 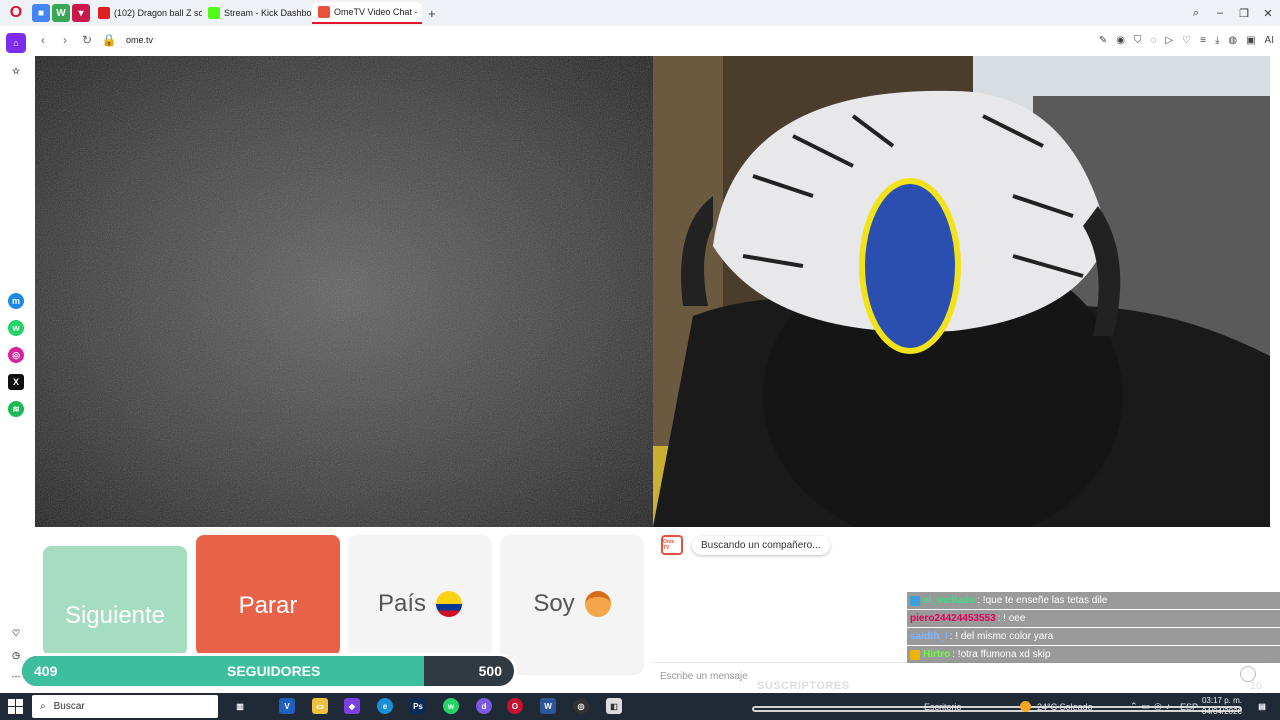 I want to click on app-icon: ◧, so click(x=614, y=706).